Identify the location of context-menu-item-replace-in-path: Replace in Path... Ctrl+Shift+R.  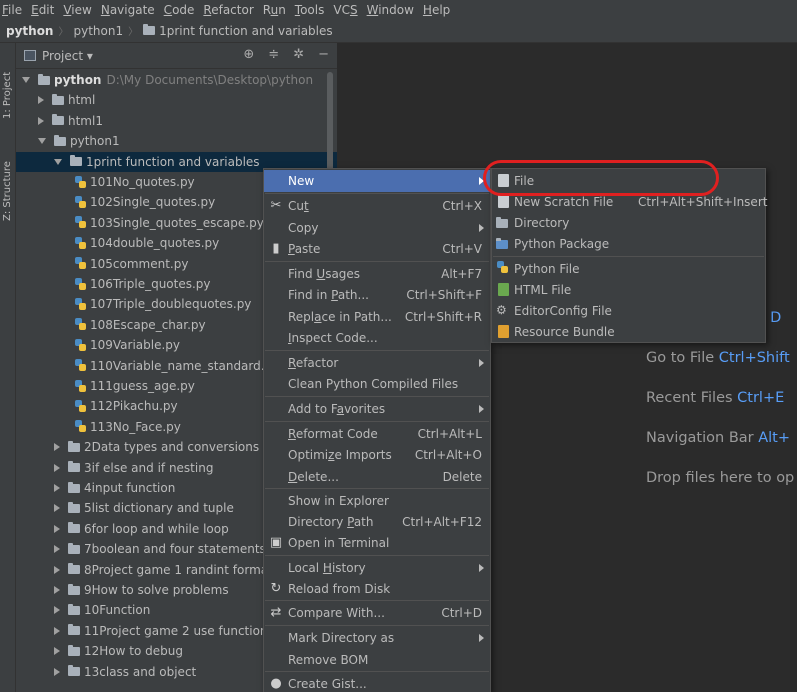
(377, 317).